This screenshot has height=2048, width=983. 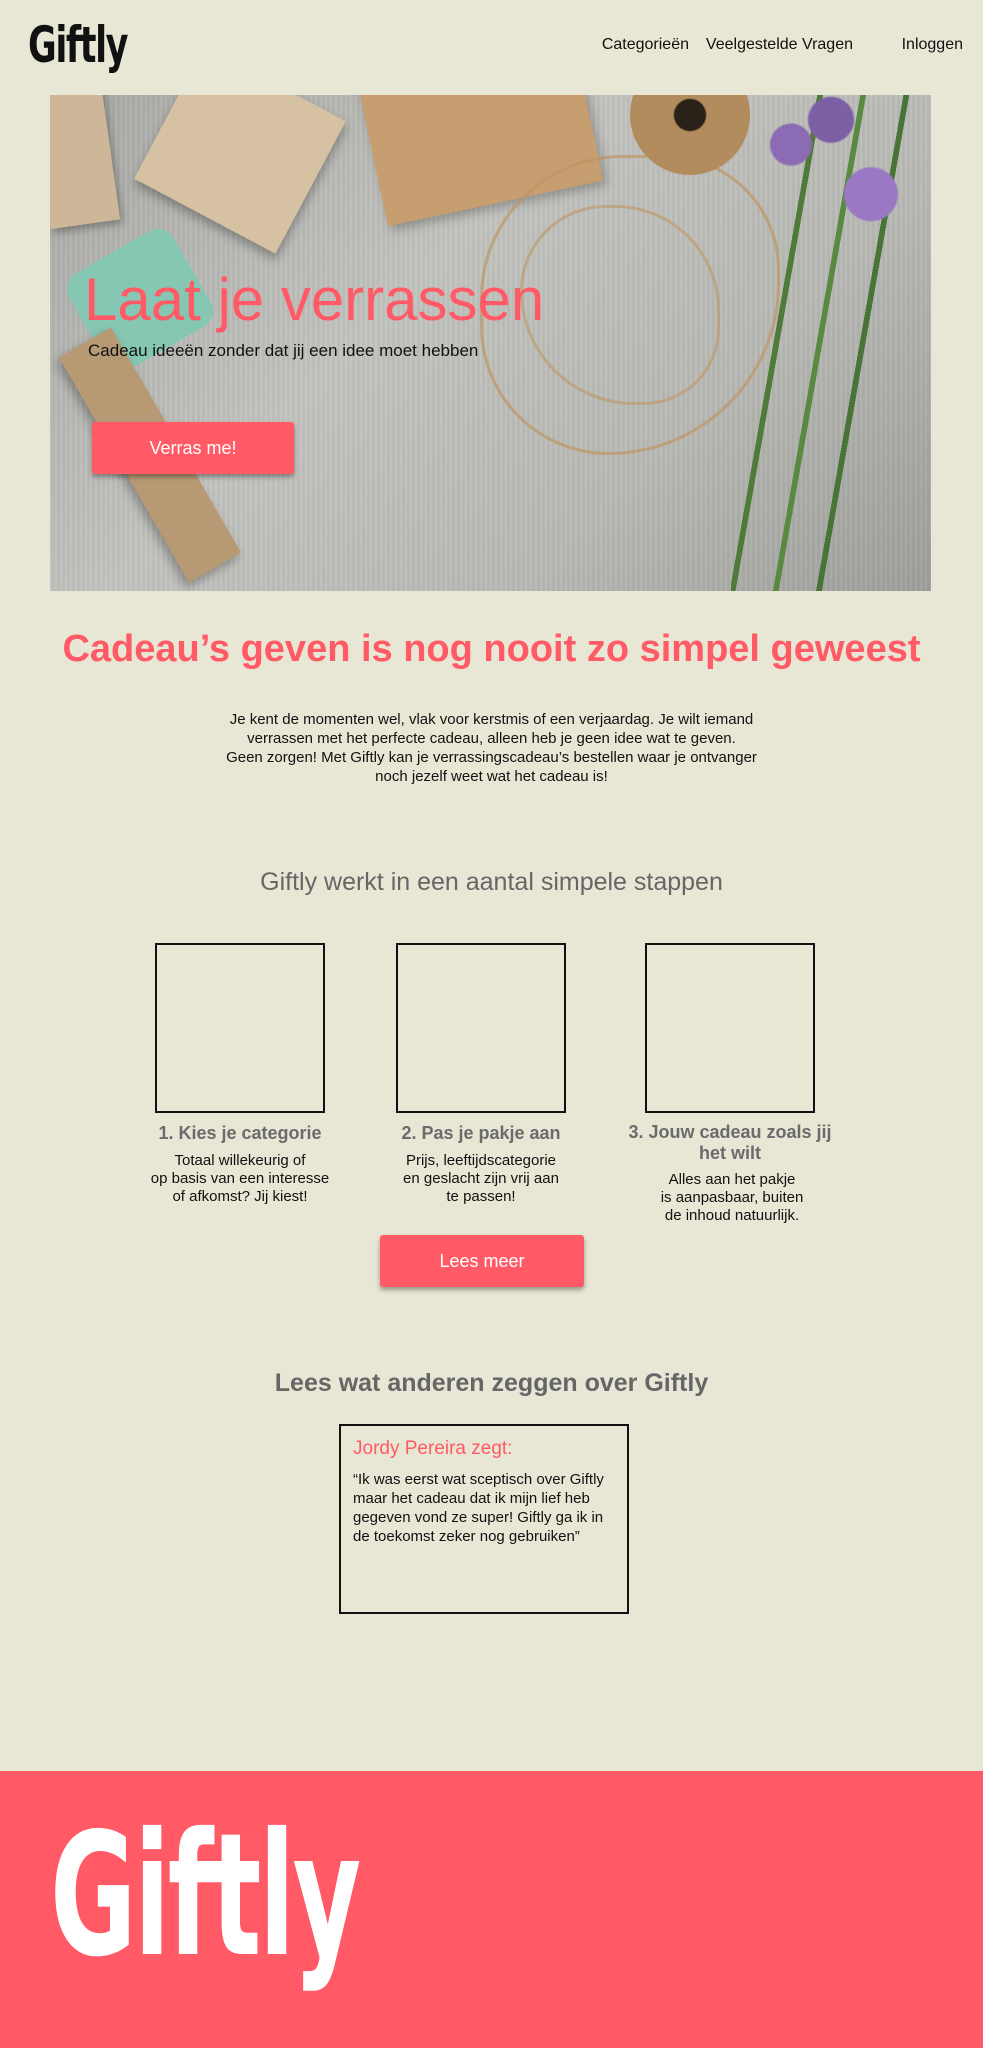 I want to click on footer-logo: Giftly, so click(x=205, y=1896).